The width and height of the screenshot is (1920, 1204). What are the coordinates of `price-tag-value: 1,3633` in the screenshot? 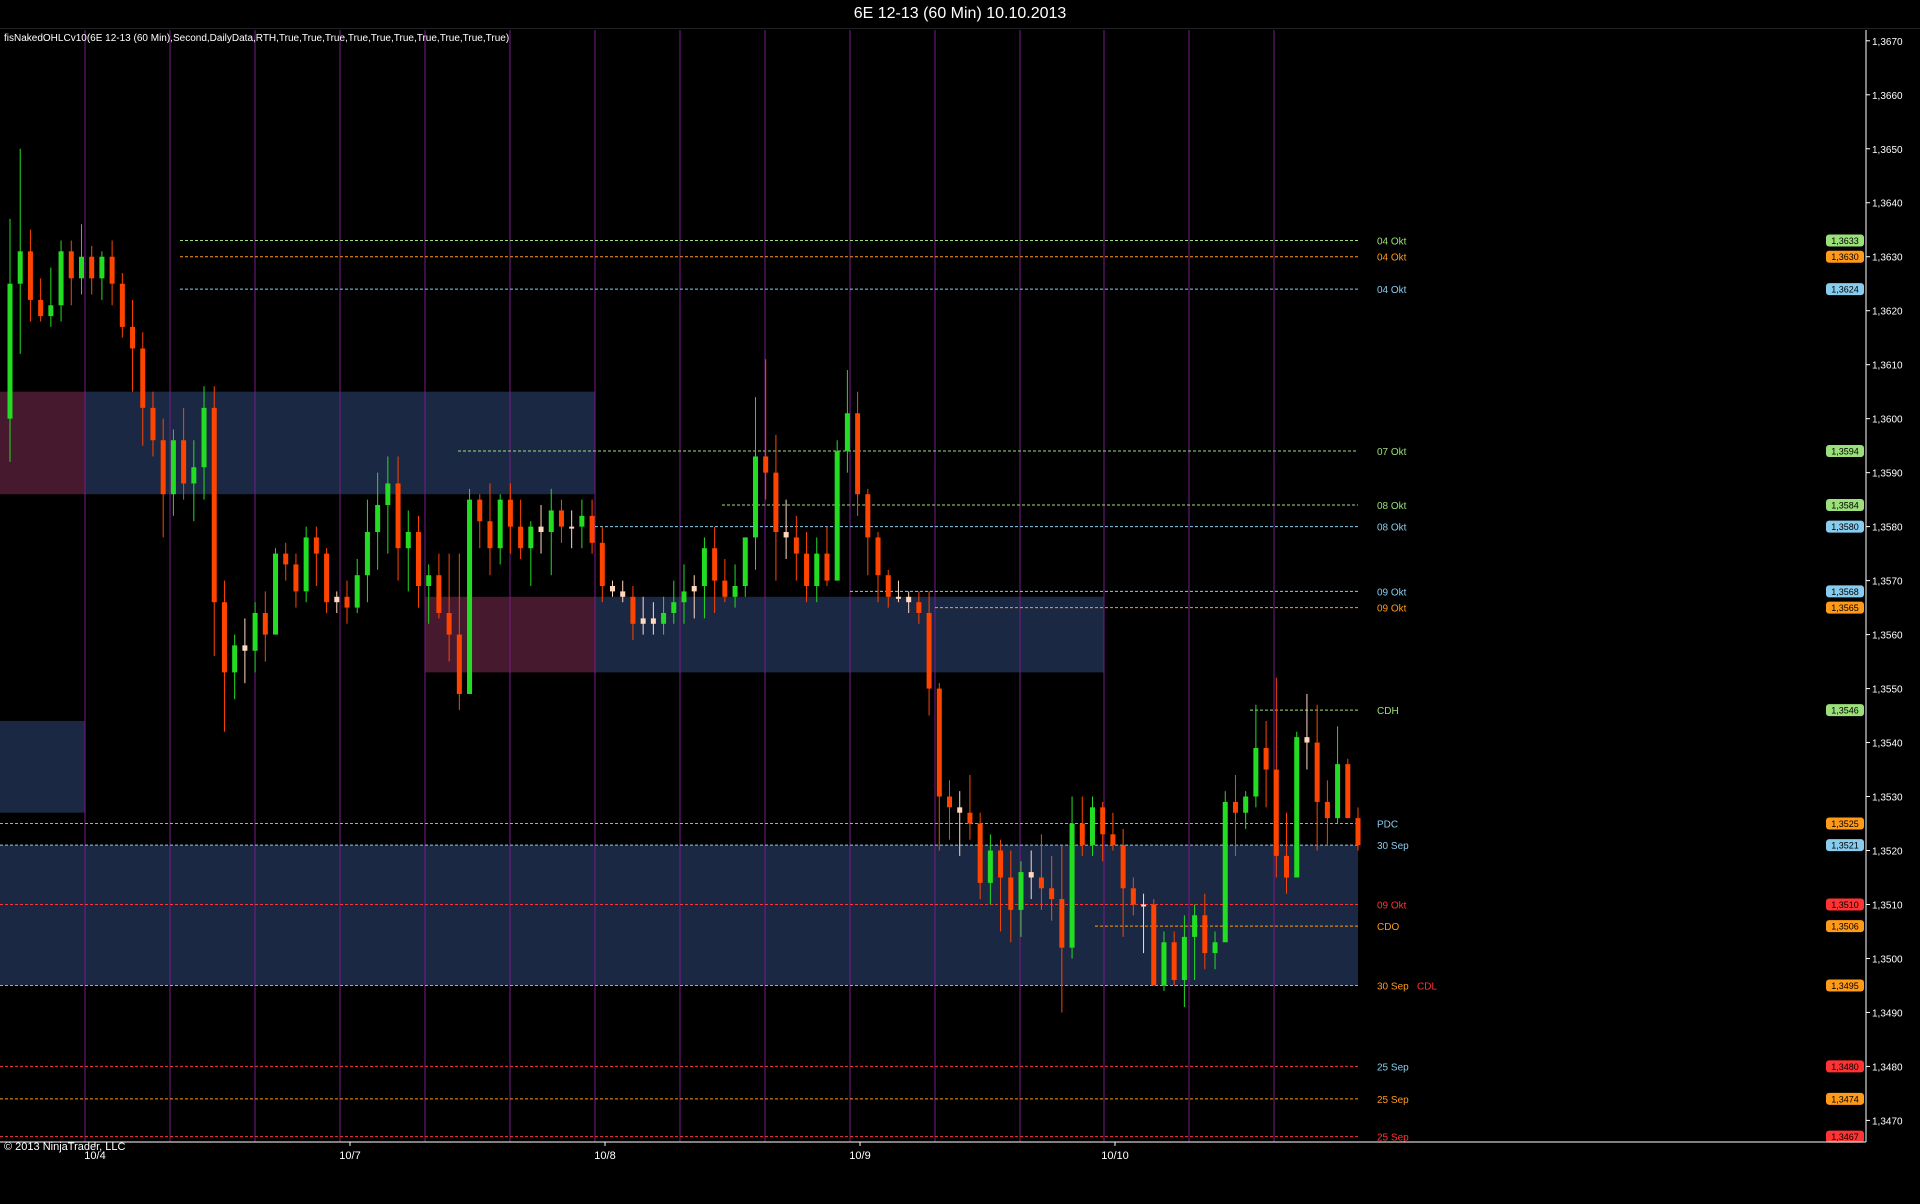 It's located at (1845, 241).